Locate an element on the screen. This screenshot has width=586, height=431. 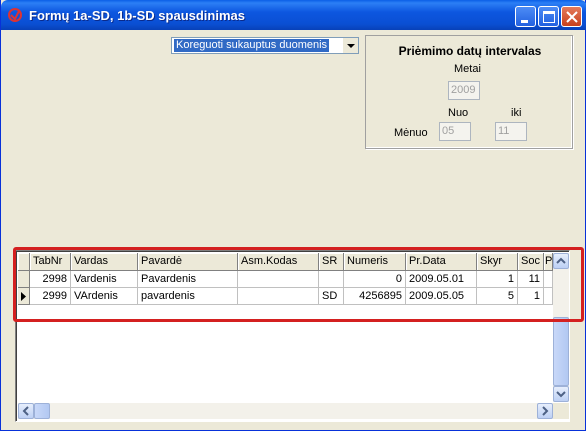
cell-sr: SD is located at coordinates (331, 296).